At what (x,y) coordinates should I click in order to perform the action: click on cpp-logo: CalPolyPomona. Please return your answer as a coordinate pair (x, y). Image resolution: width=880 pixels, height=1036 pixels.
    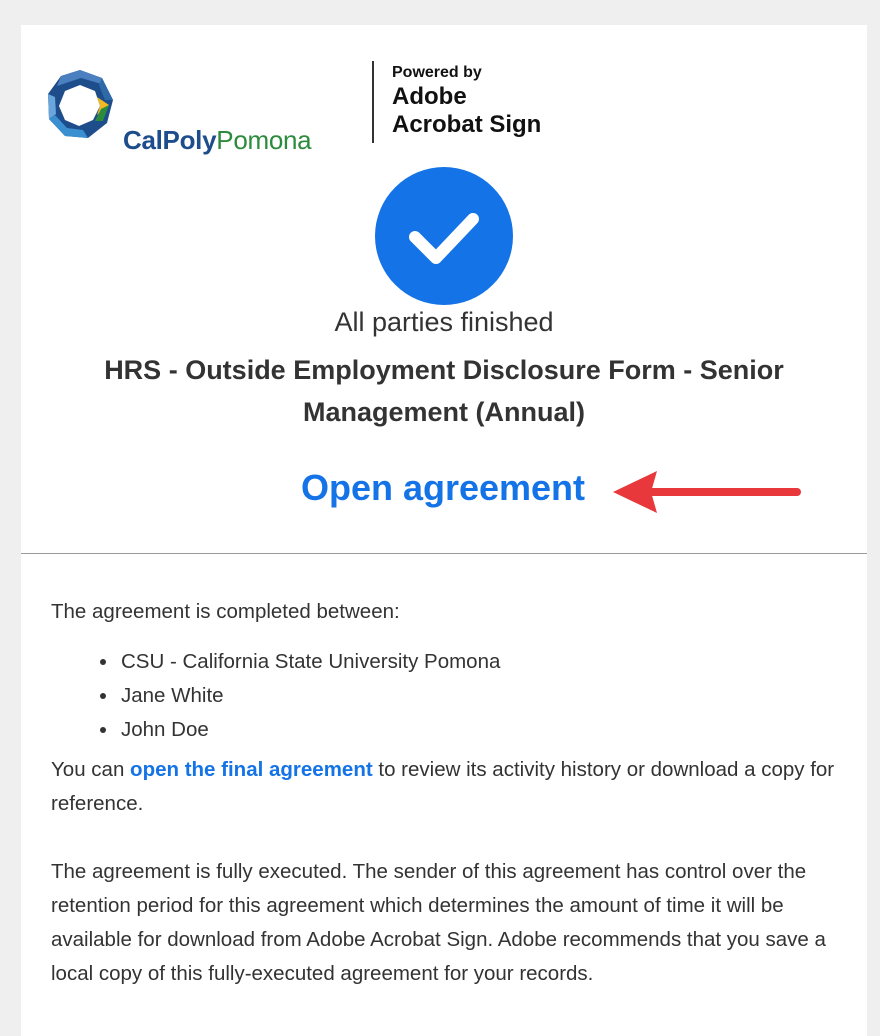
    Looking at the image, I should click on (193, 111).